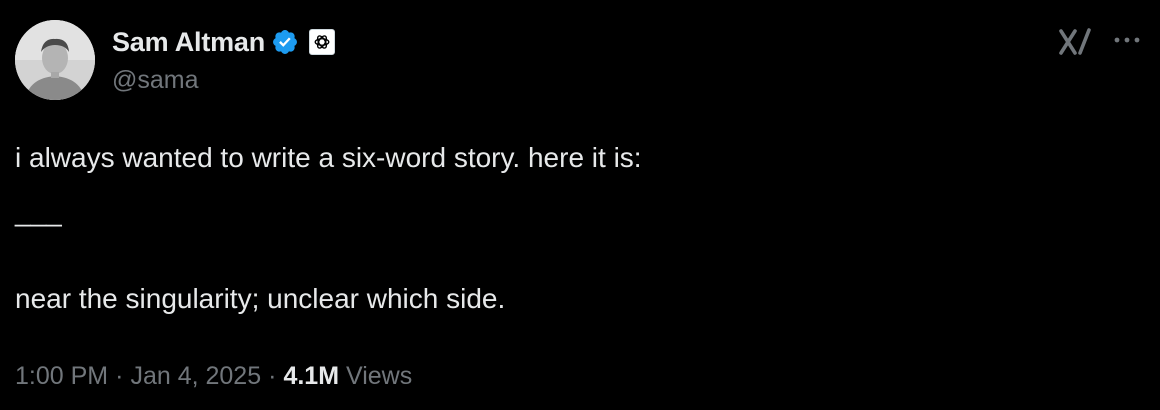 The width and height of the screenshot is (1160, 410). I want to click on avatar, so click(55, 60).